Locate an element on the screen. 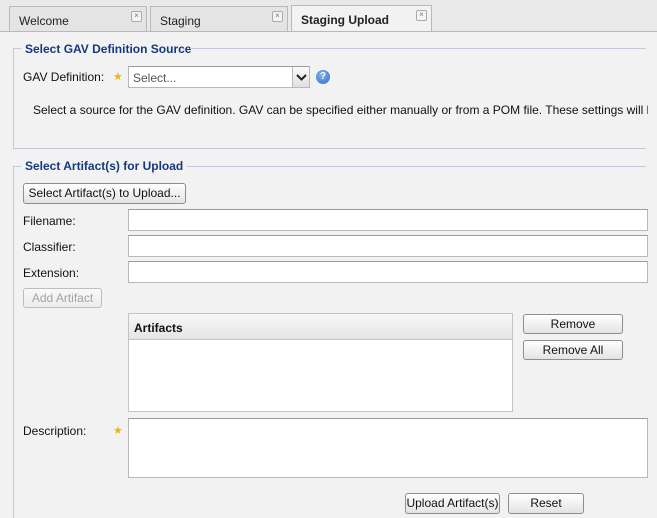 This screenshot has width=657, height=518. tab-bar: Welcome × Staging × Staging Upload × is located at coordinates (328, 16).